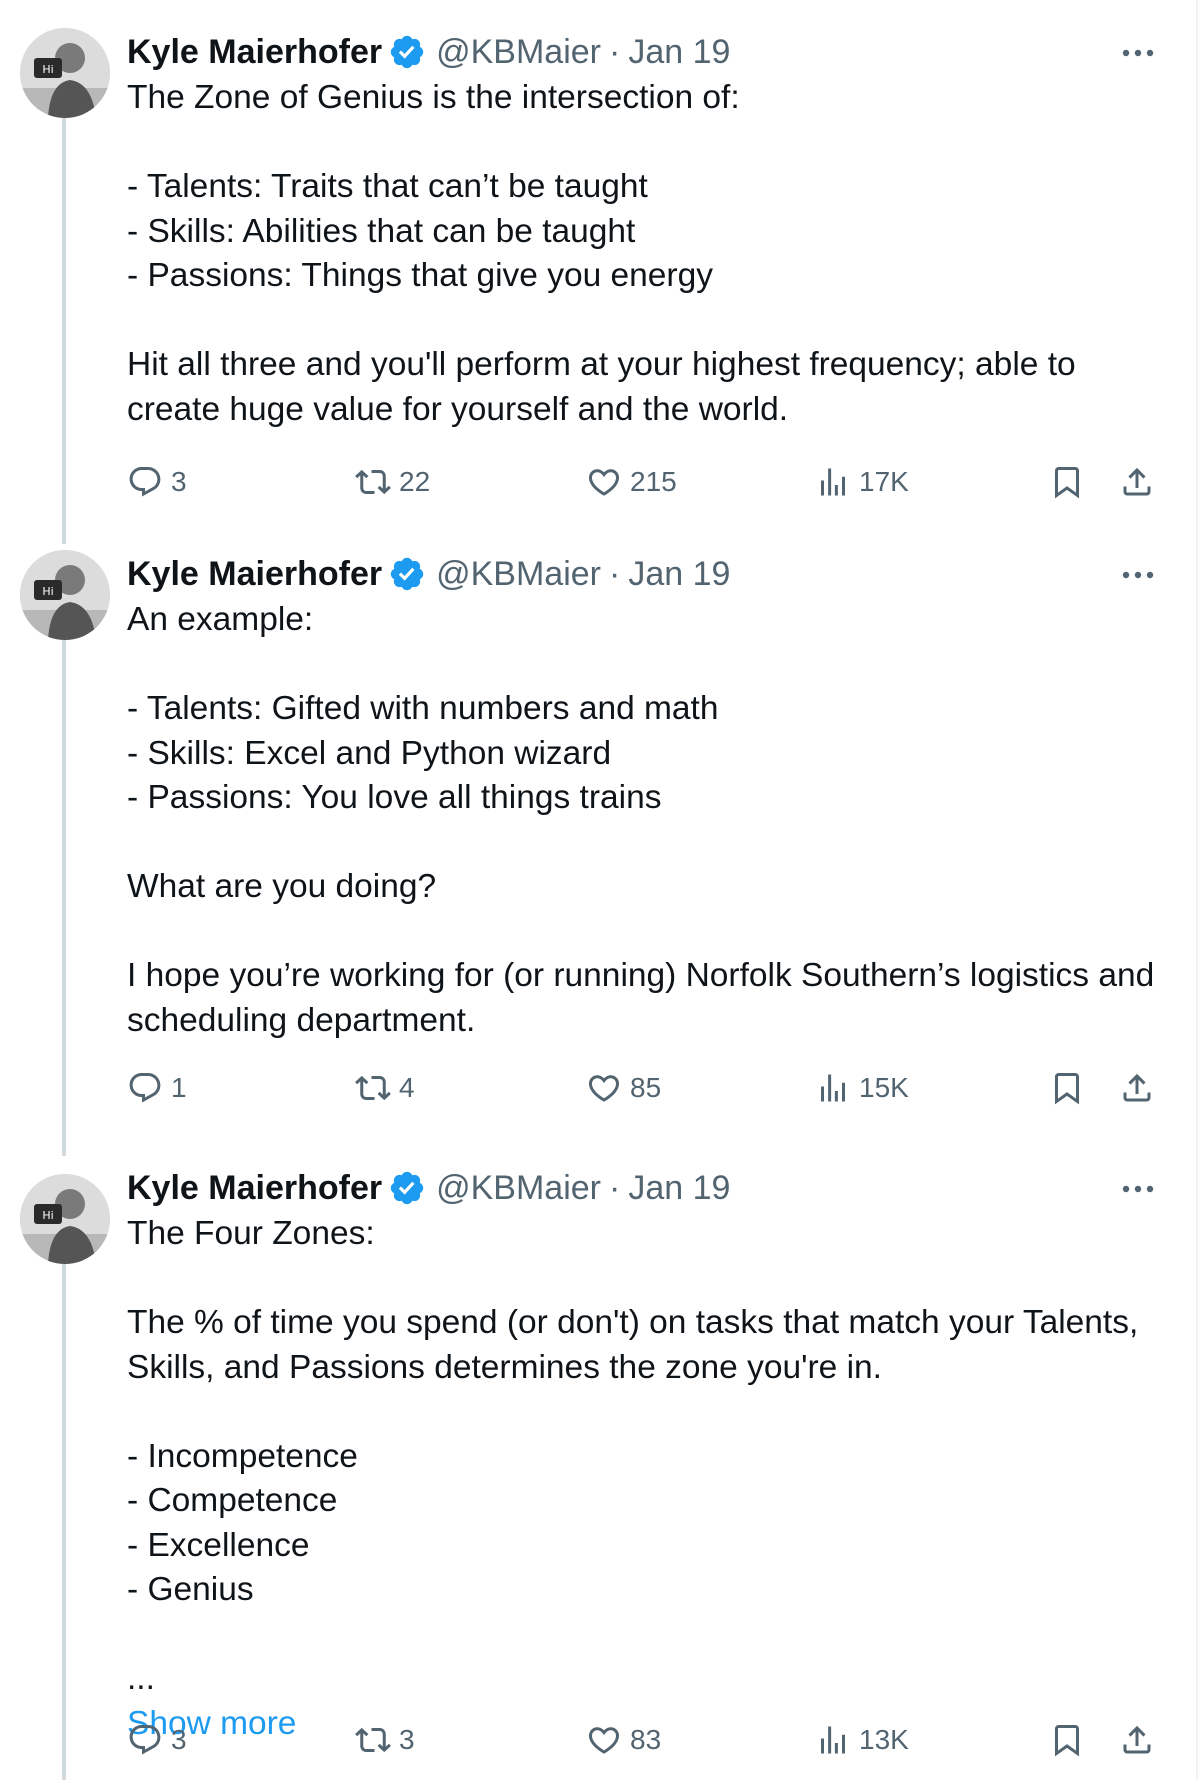 This screenshot has height=1780, width=1198. What do you see at coordinates (623, 1740) in the screenshot?
I see `like-button: 83` at bounding box center [623, 1740].